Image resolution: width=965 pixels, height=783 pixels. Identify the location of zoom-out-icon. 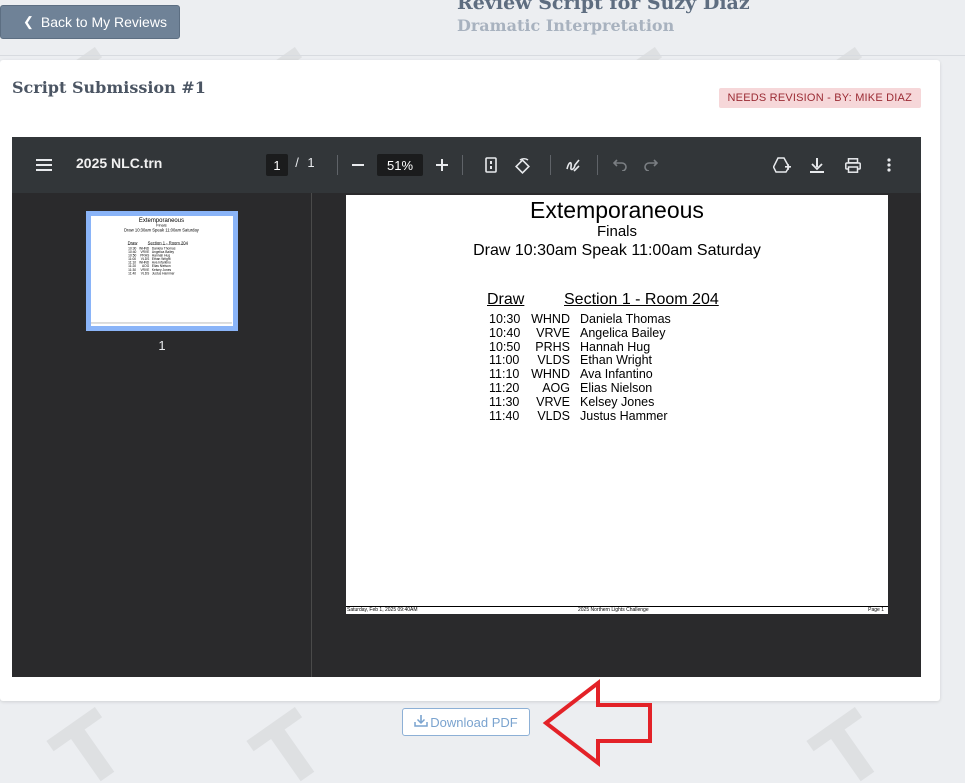
(358, 165).